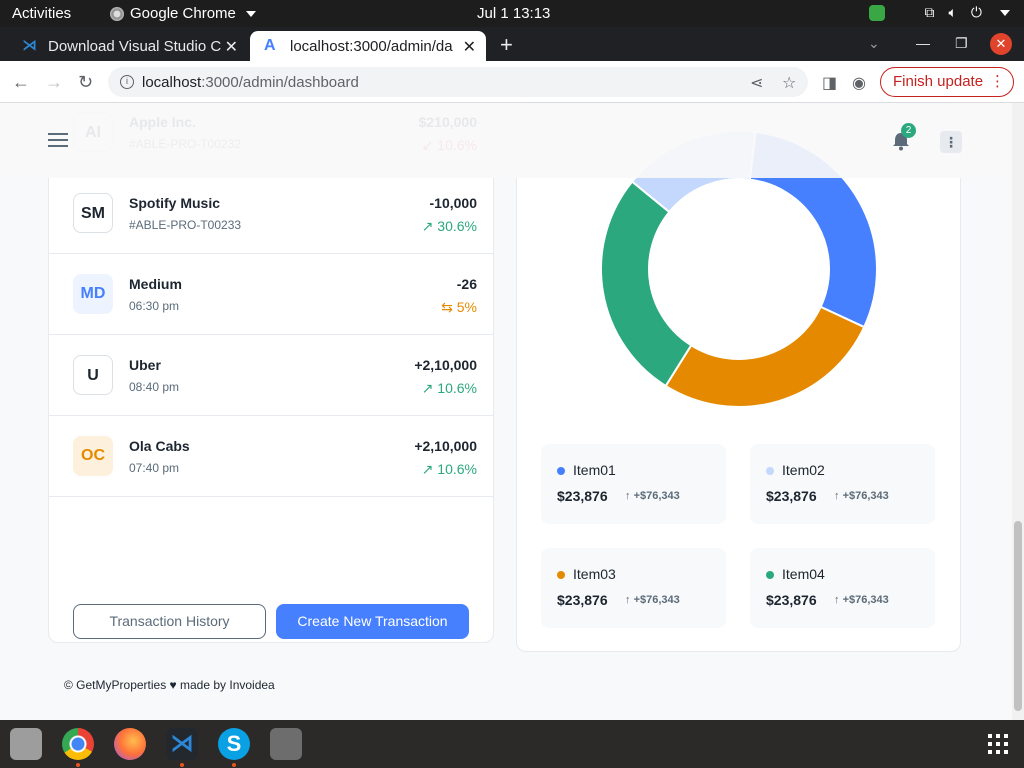 The width and height of the screenshot is (1024, 768). Describe the element at coordinates (169, 621) in the screenshot. I see `transaction-history-button: Transaction History` at that location.